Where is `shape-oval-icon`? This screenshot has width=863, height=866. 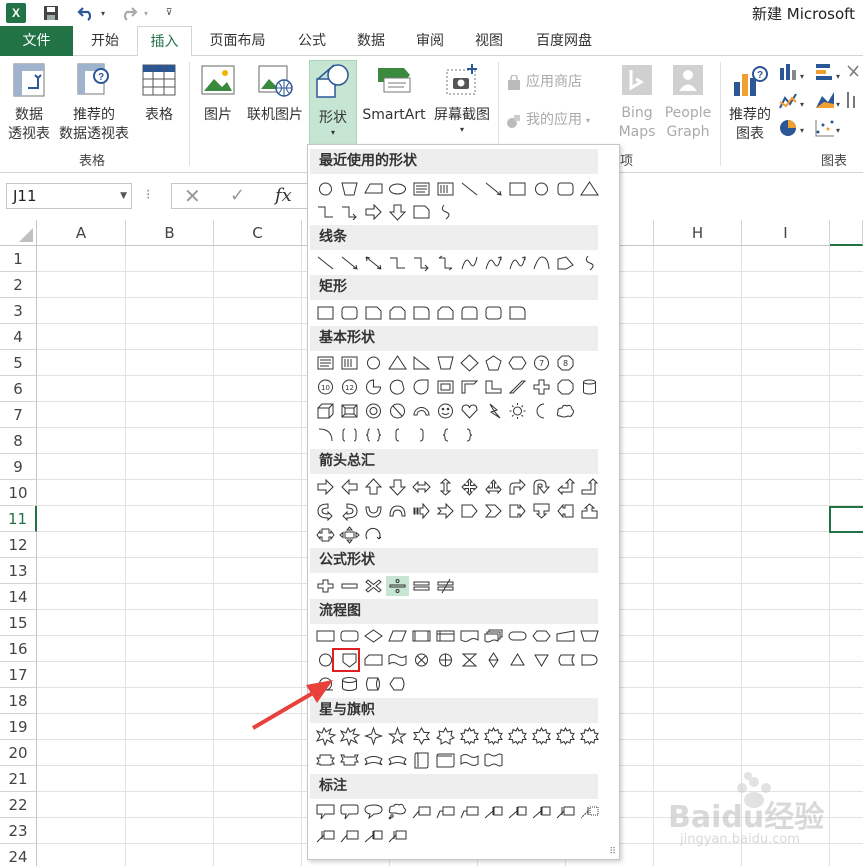 shape-oval-icon is located at coordinates (373, 363).